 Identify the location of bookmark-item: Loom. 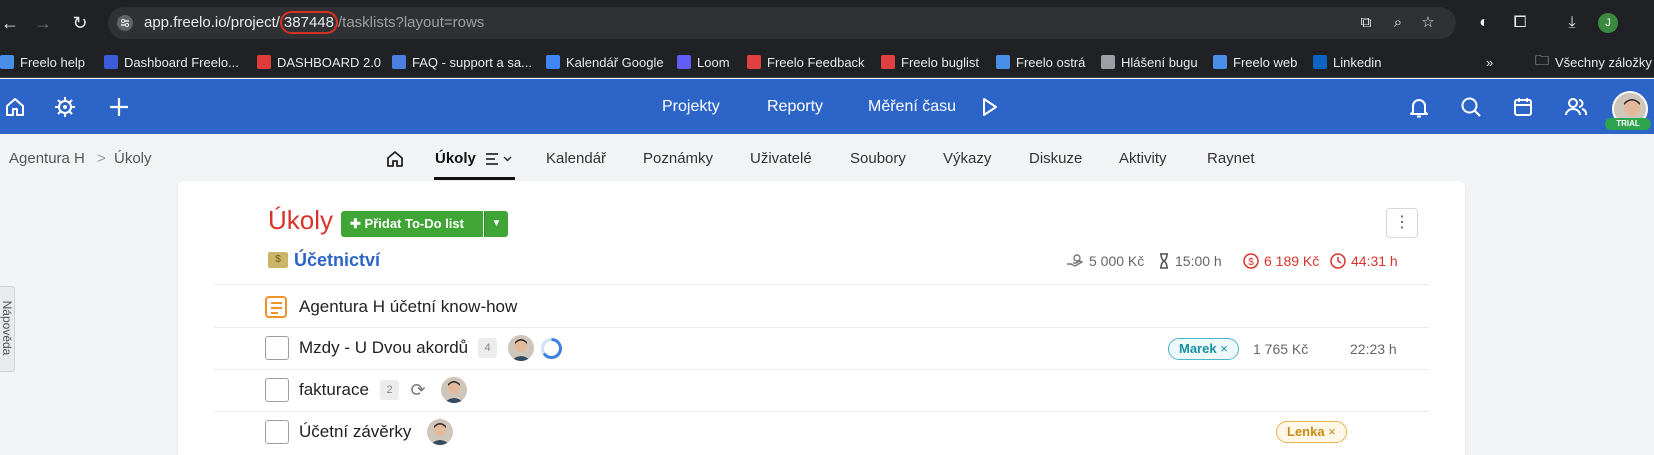
(703, 62).